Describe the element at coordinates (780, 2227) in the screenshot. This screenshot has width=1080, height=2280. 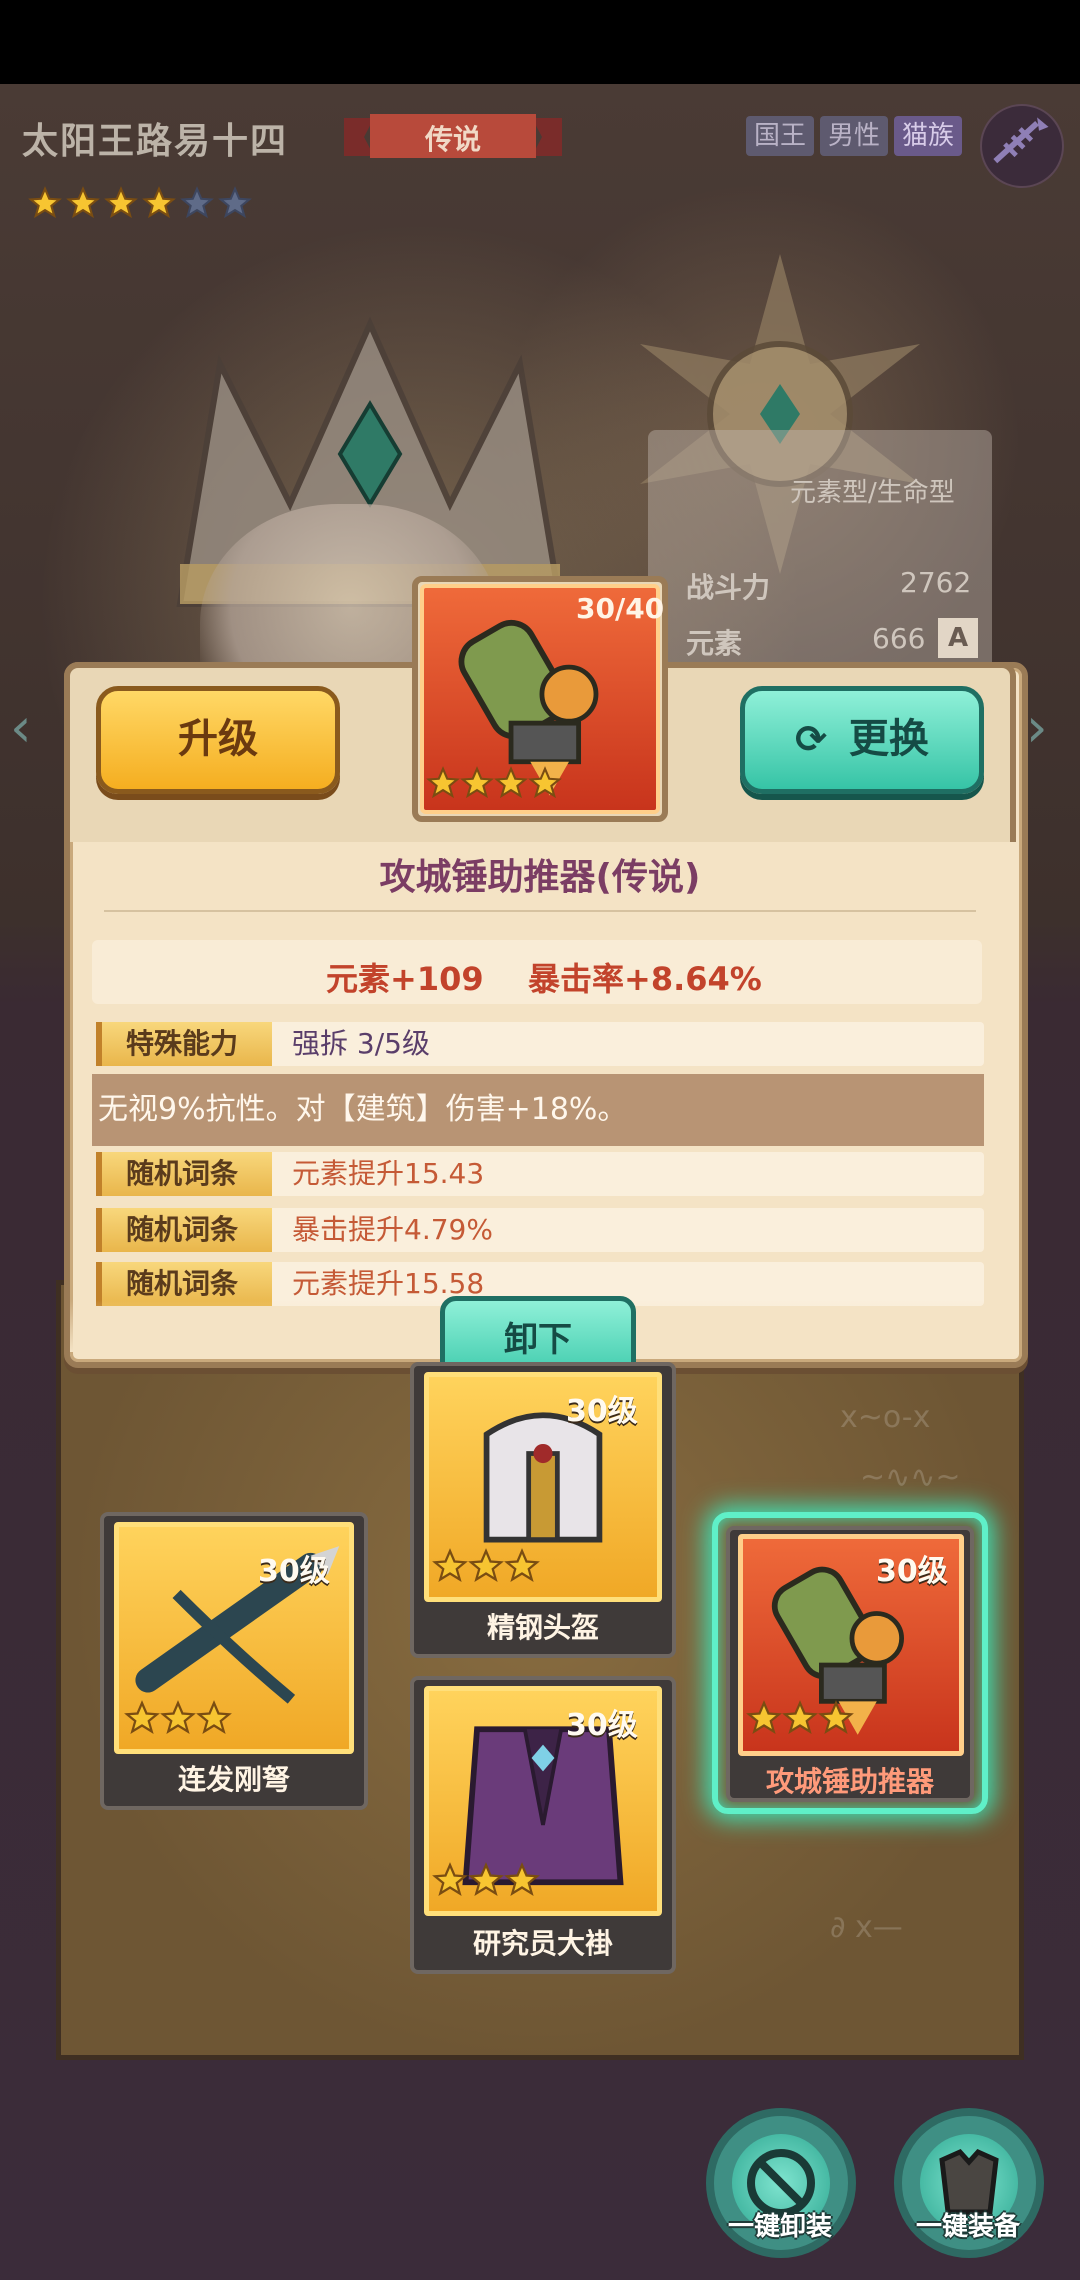
I see `unequip-all-label: 一键卸装` at that location.